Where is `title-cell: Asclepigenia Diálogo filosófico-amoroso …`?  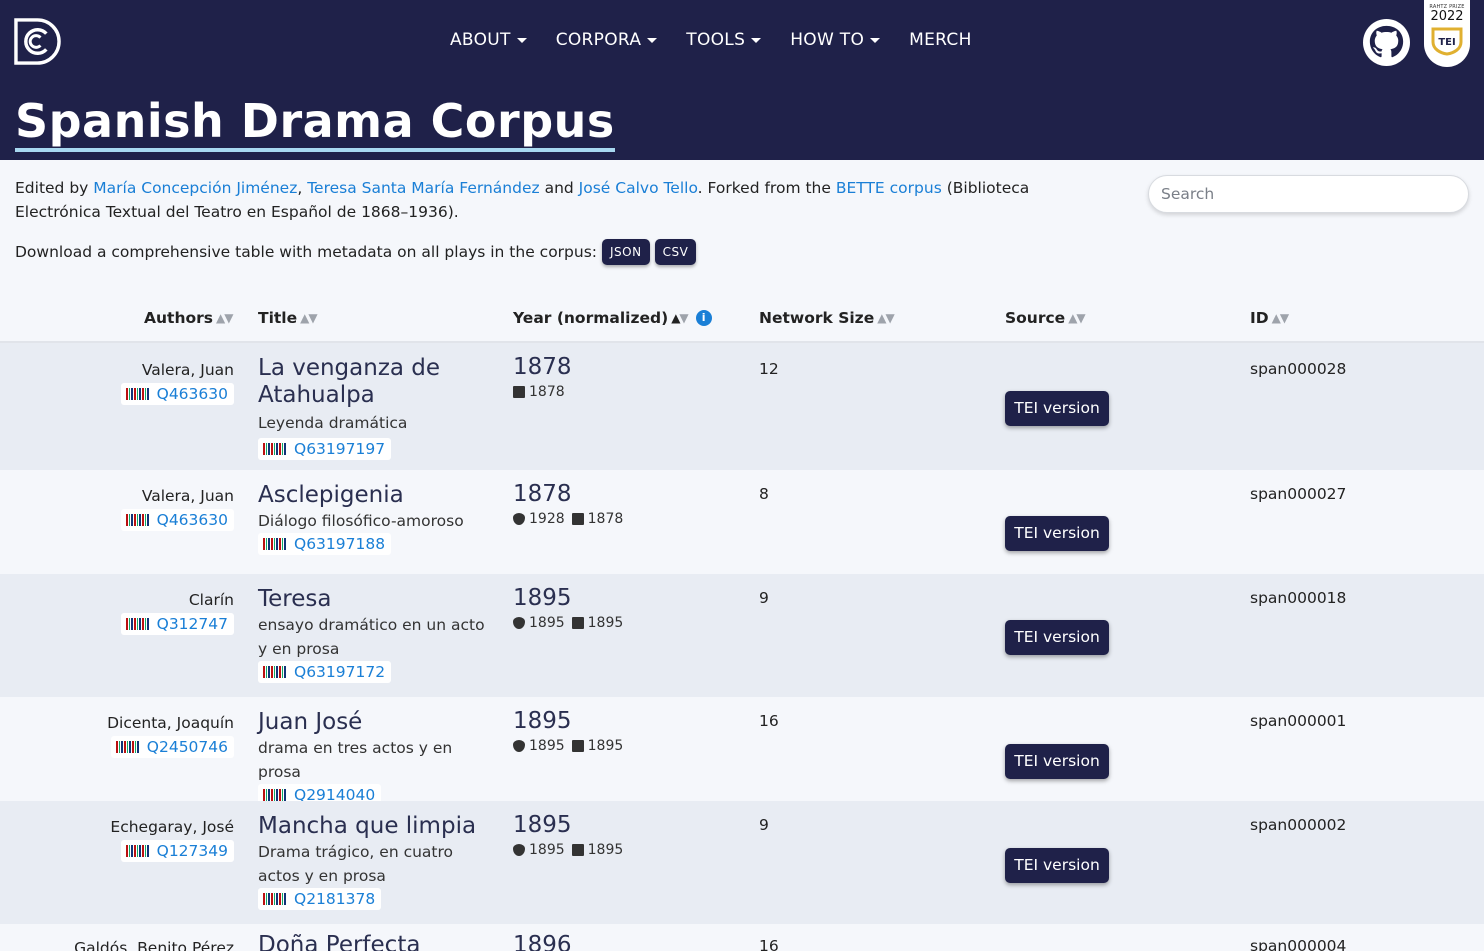
title-cell: Asclepigenia Diálogo filosófico-amoroso … is located at coordinates (378, 518).